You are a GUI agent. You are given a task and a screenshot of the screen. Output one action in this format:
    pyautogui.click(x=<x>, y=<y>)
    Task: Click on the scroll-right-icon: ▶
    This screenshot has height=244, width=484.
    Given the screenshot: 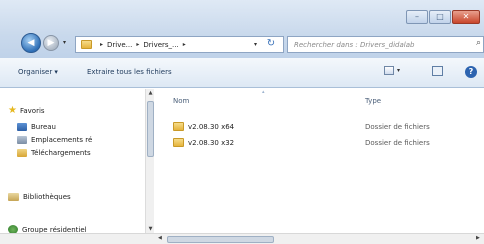 What is the action you would take?
    pyautogui.click(x=478, y=238)
    